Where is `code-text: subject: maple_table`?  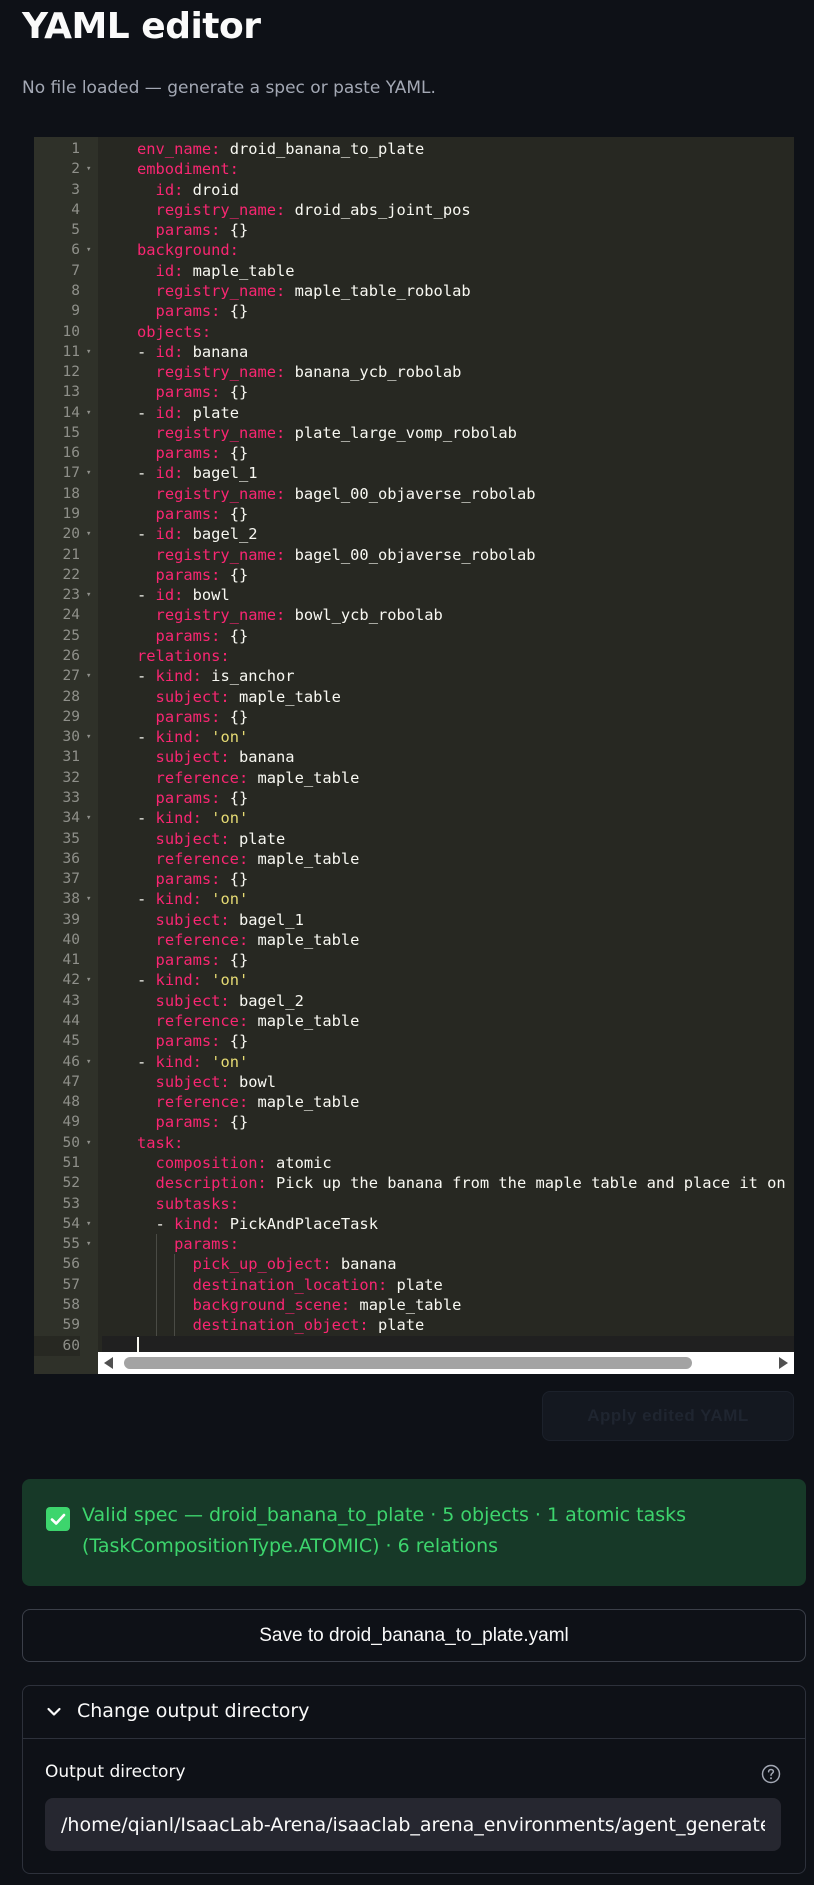
code-text: subject: maple_table is located at coordinates (448, 697).